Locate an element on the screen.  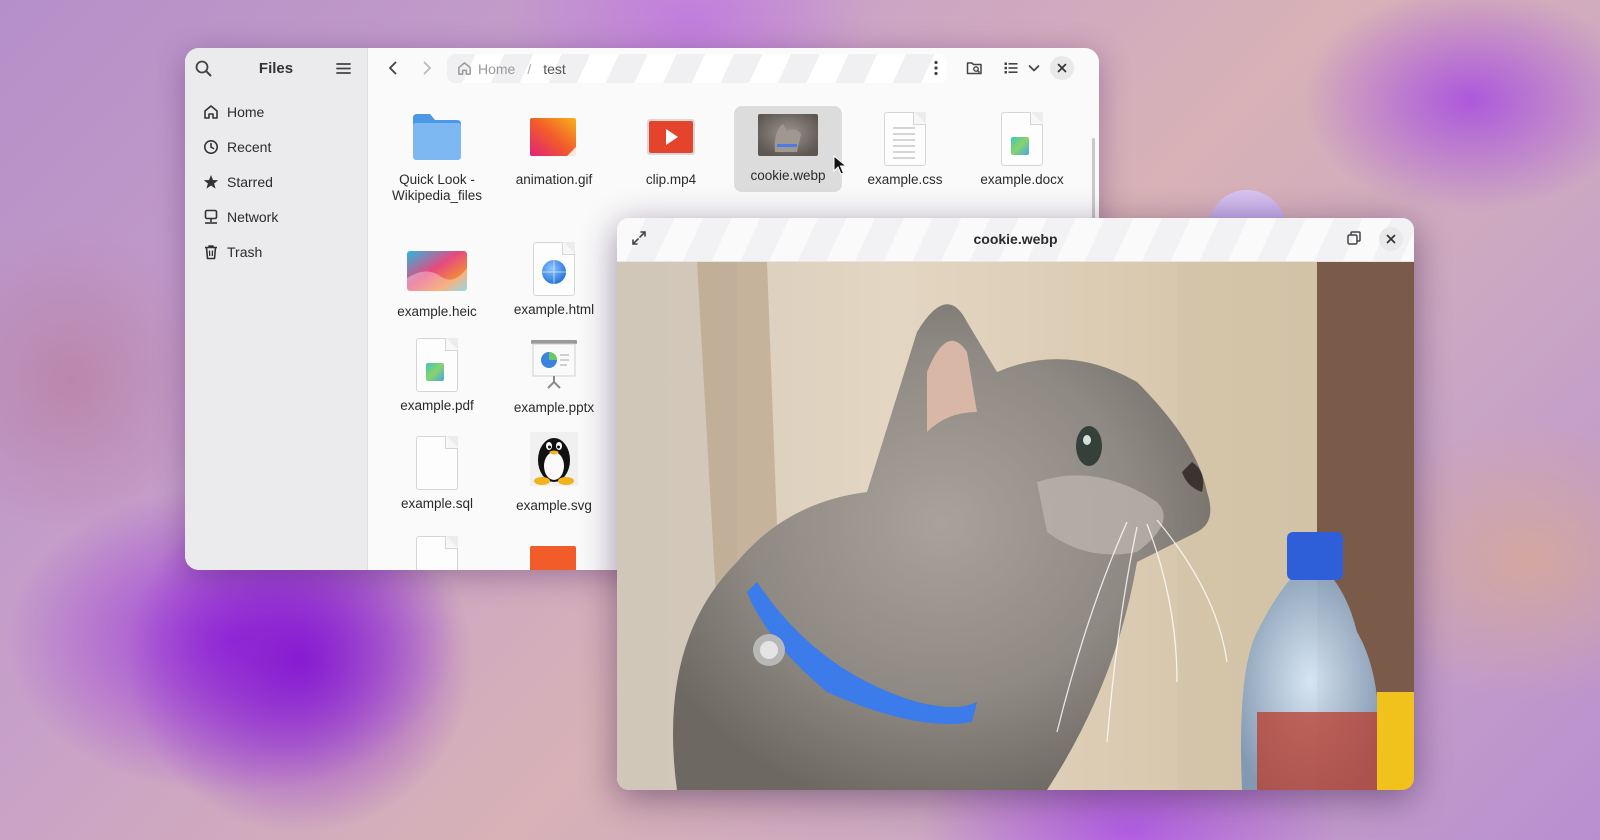
viewer-title: cookie.webp is located at coordinates (1015, 239).